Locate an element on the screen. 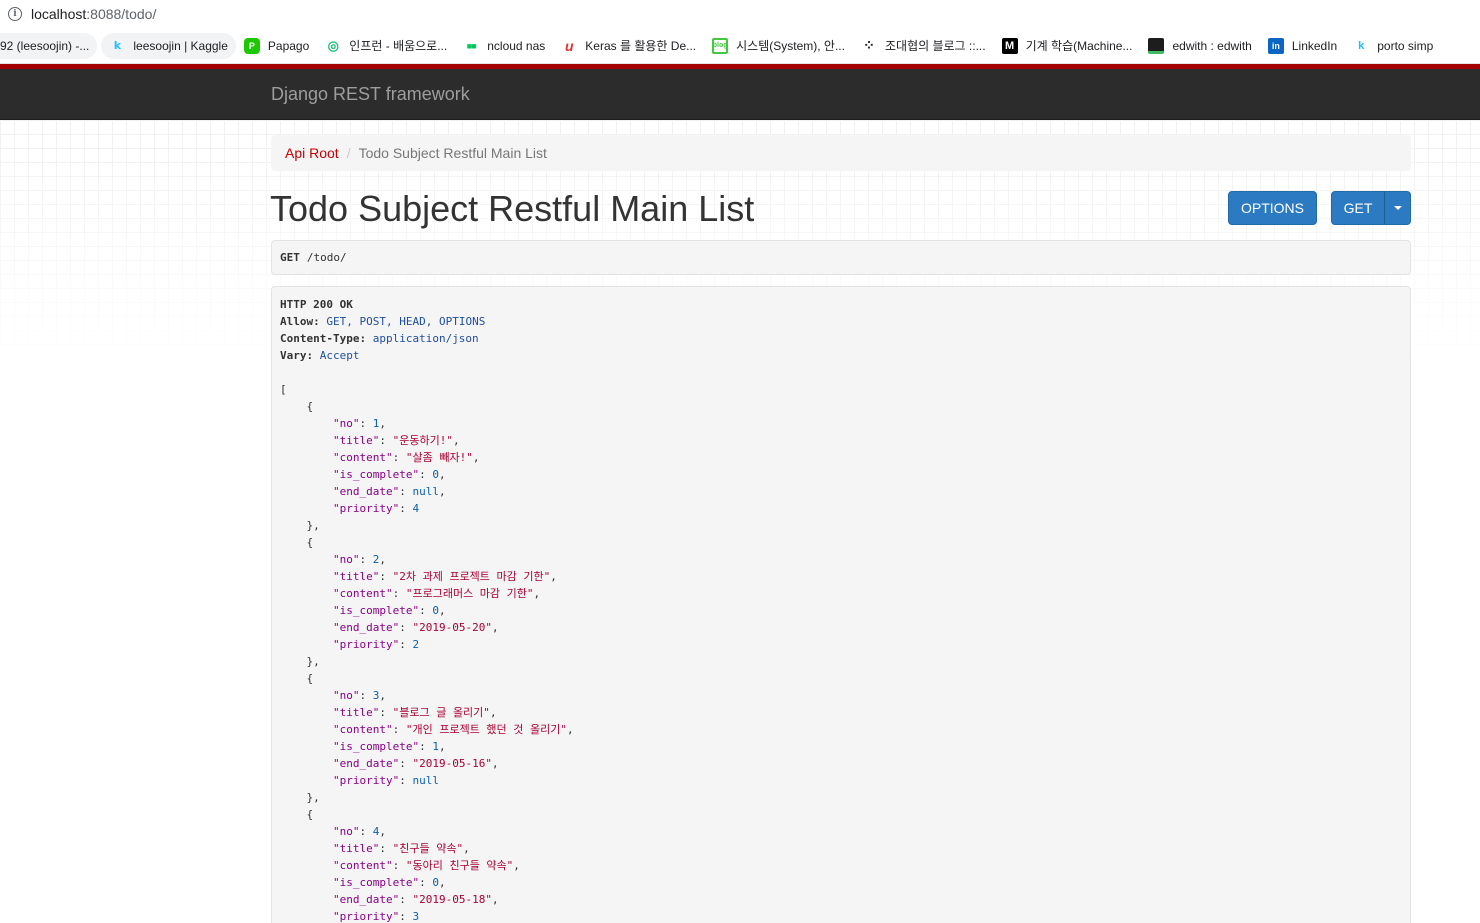  navbar: Django REST framework is located at coordinates (740, 94).